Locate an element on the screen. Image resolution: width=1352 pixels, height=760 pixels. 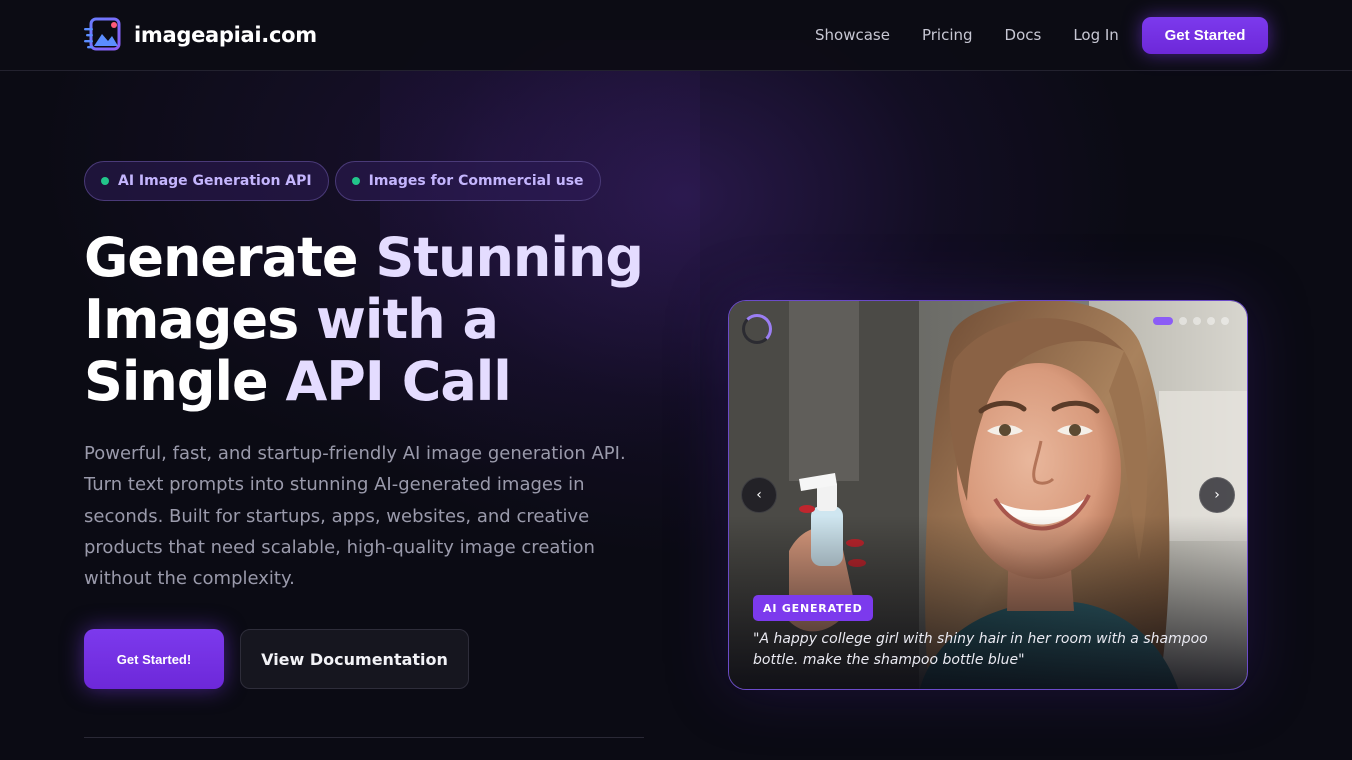
carousel-next-button: › is located at coordinates (1217, 495).